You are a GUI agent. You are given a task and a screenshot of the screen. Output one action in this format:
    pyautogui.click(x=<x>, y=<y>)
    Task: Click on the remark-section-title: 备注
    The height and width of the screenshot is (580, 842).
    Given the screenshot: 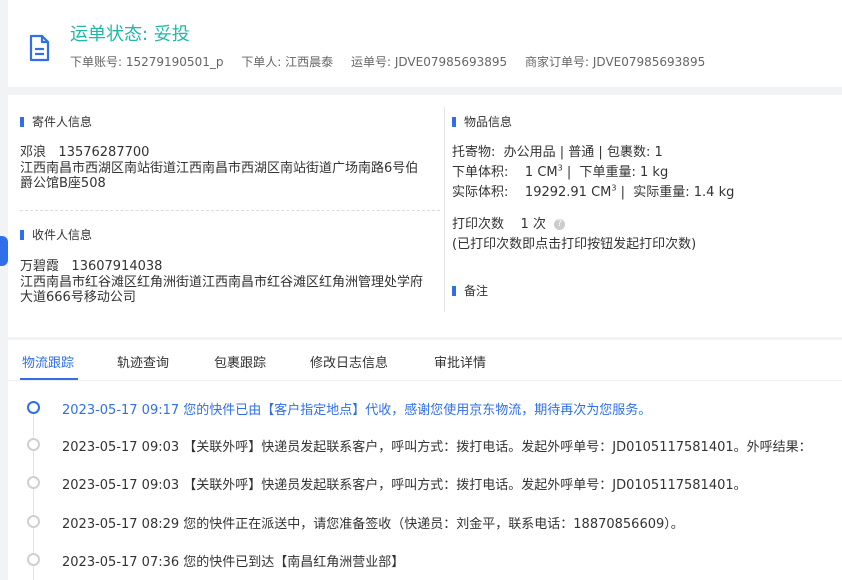 What is the action you would take?
    pyautogui.click(x=470, y=290)
    